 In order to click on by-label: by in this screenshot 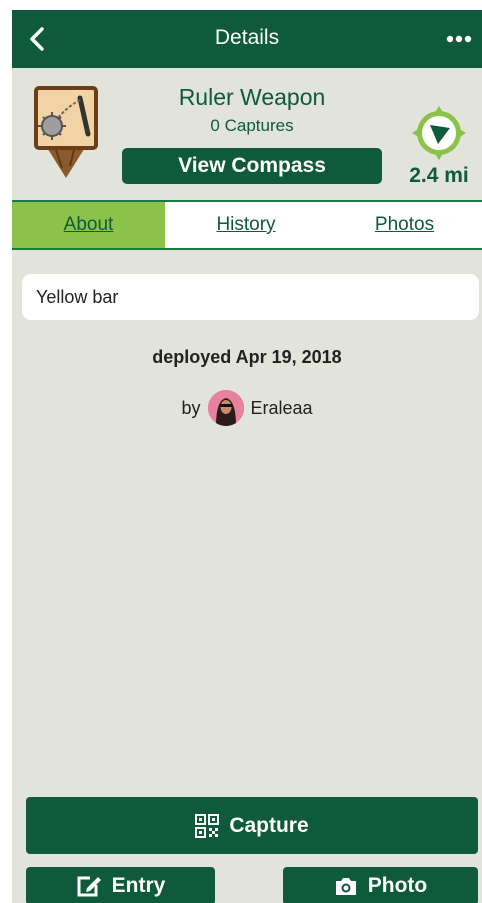, I will do `click(191, 407)`.